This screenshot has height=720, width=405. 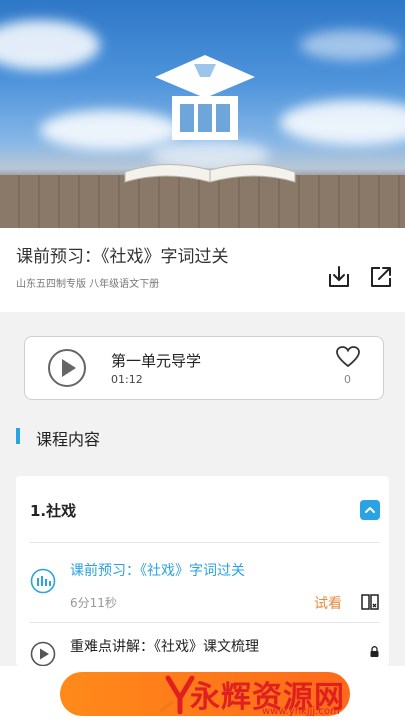 I want to click on share-icon, so click(x=381, y=277).